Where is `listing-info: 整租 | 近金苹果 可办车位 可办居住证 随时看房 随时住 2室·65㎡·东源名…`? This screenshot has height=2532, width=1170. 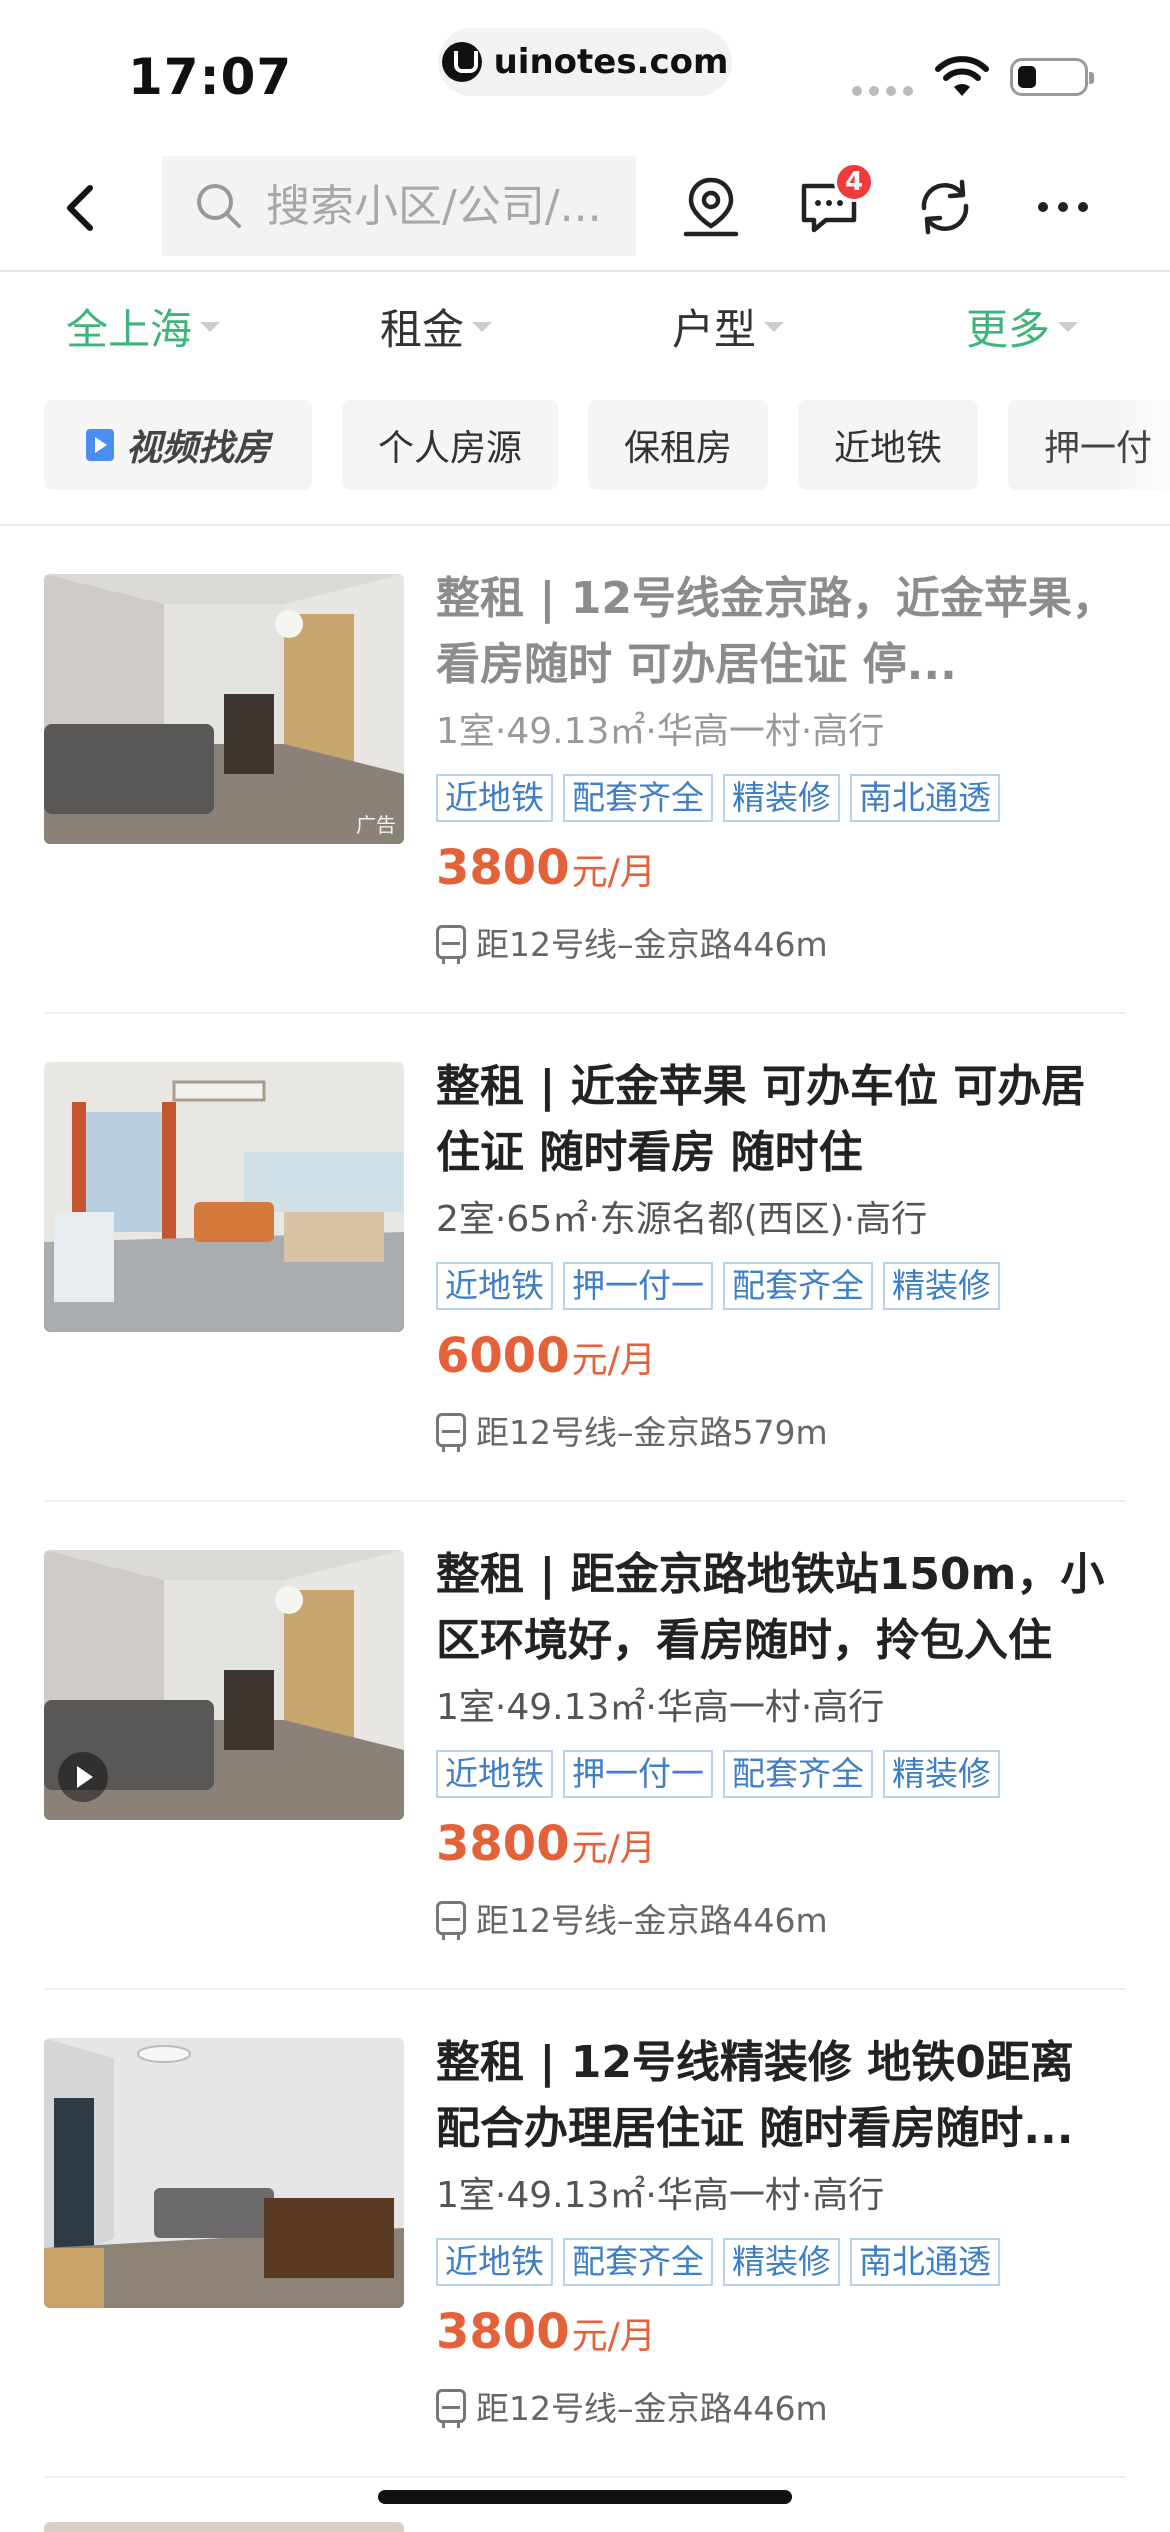 listing-info: 整租 | 近金苹果 可办车位 可办居住证 随时看房 随时住 2室·65㎡·东源名… is located at coordinates (781, 1255).